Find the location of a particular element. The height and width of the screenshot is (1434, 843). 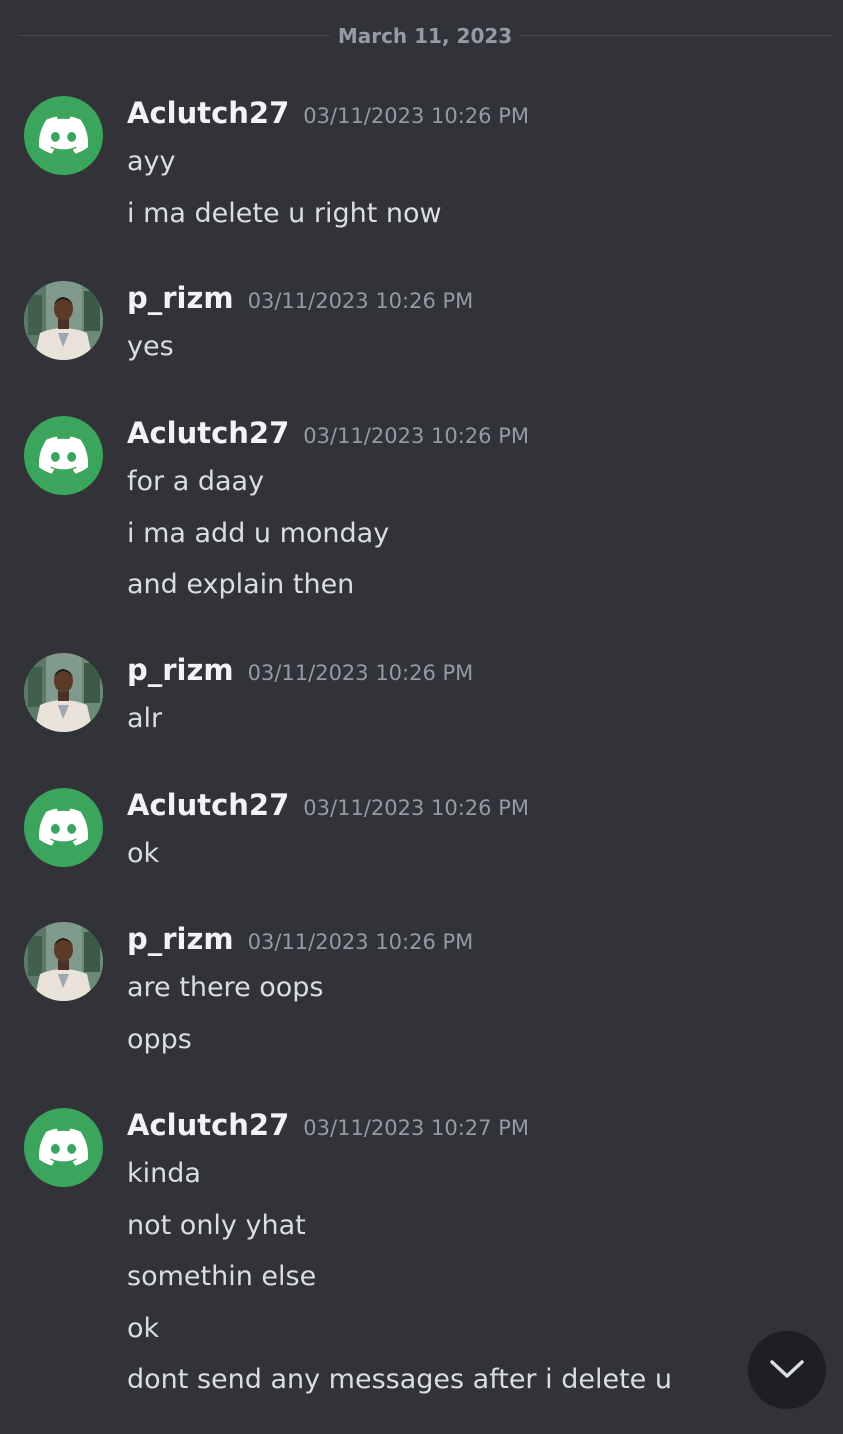

message-text: and explain then is located at coordinates (258, 593).